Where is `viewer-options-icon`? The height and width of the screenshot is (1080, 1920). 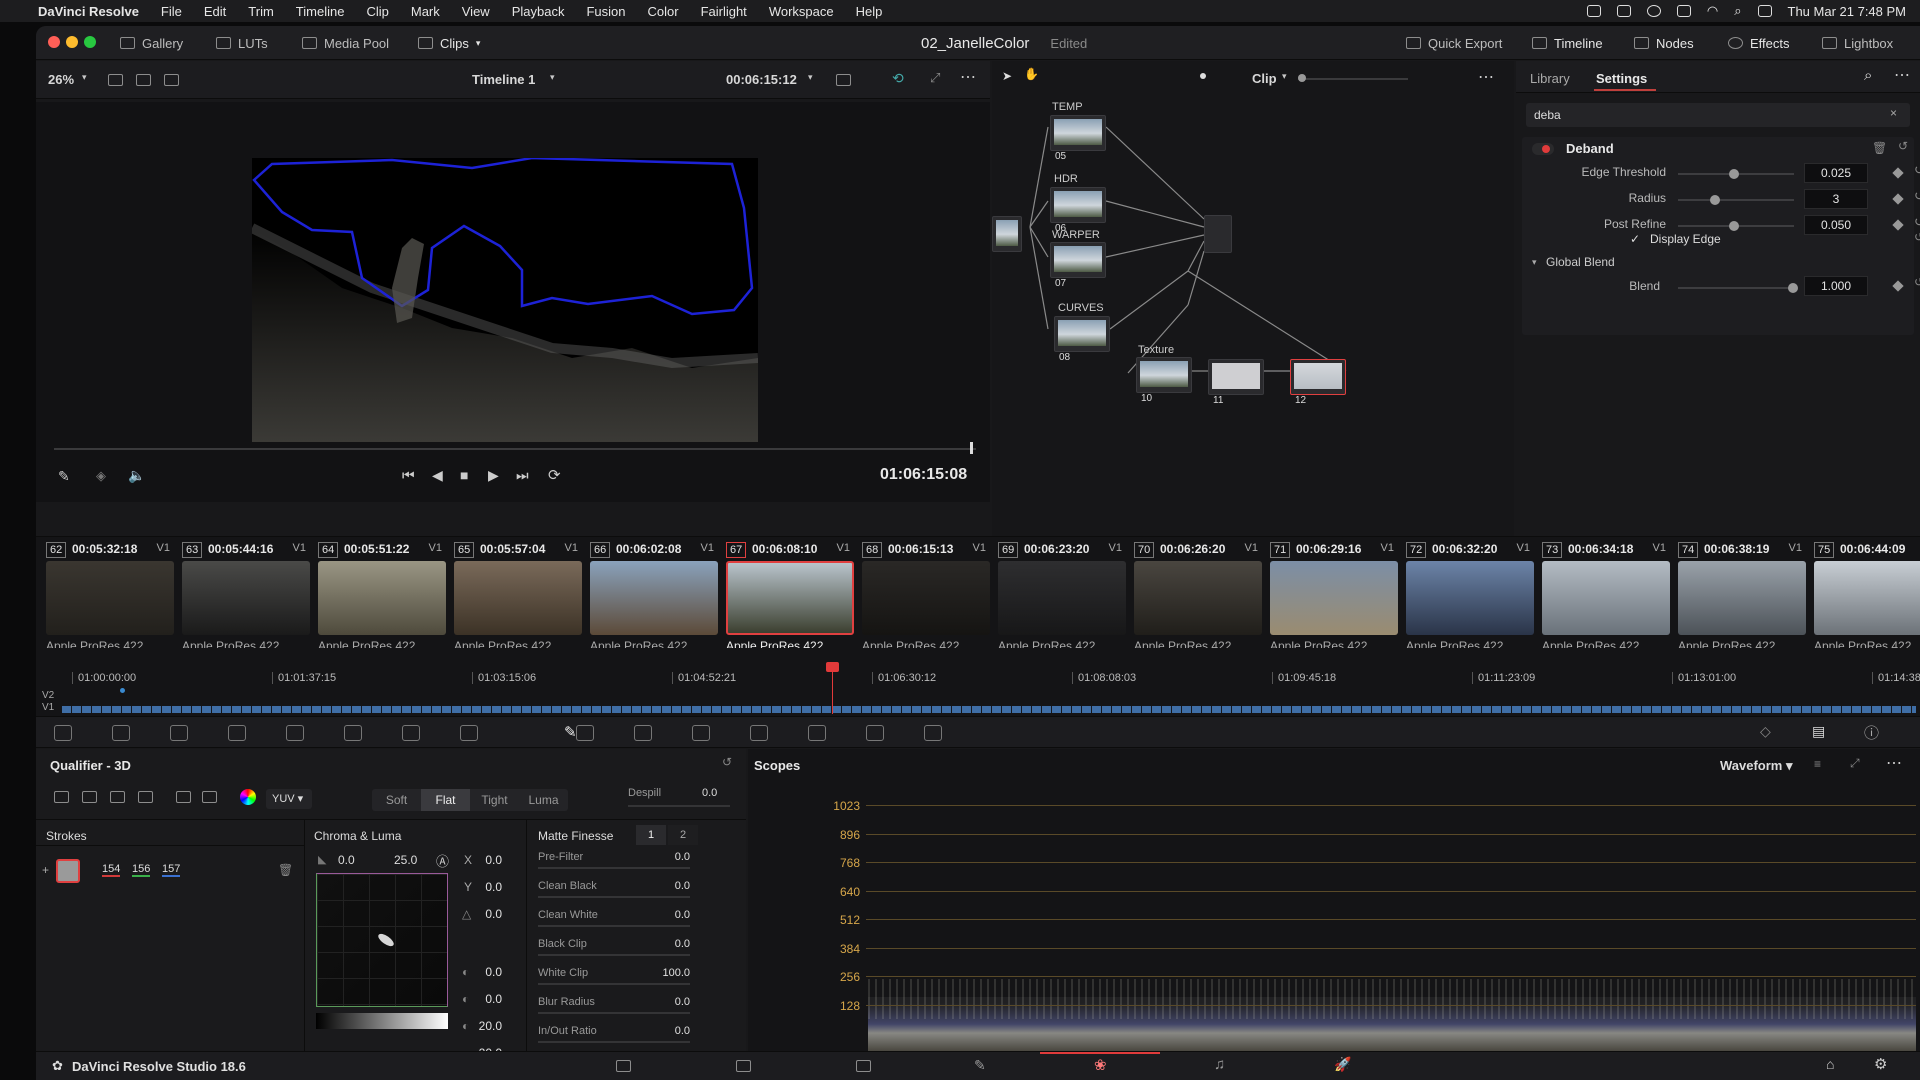
viewer-options-icon is located at coordinates (843, 80).